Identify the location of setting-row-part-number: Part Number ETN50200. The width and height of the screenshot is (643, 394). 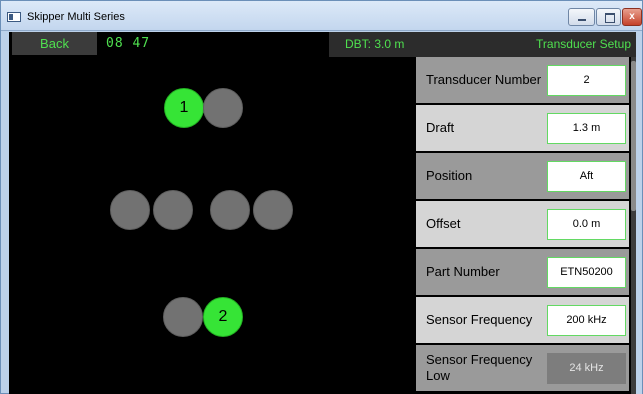
(522, 272).